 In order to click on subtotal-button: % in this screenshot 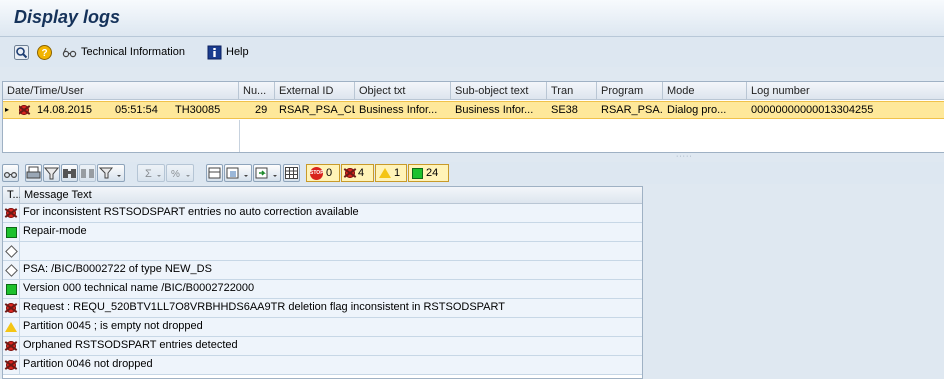, I will do `click(180, 173)`.